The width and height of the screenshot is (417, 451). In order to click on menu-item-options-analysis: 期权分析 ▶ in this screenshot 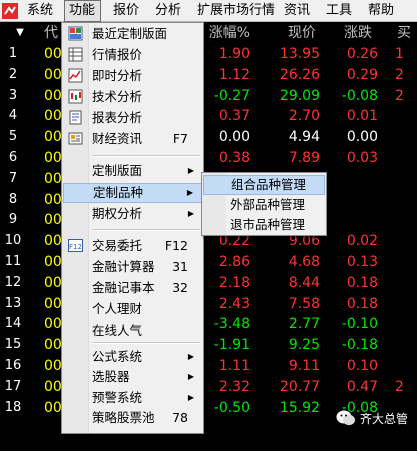, I will do `click(132, 214)`.